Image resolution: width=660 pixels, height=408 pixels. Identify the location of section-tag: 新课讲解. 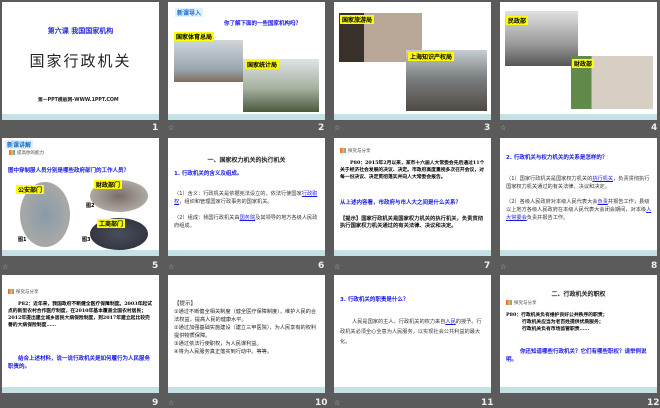
(19, 144).